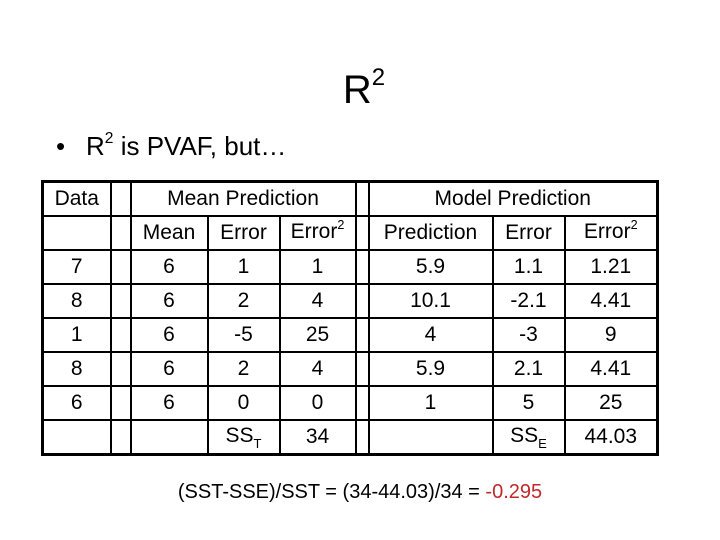 Image resolution: width=720 pixels, height=540 pixels. What do you see at coordinates (611, 437) in the screenshot?
I see `sse-value: 44.03` at bounding box center [611, 437].